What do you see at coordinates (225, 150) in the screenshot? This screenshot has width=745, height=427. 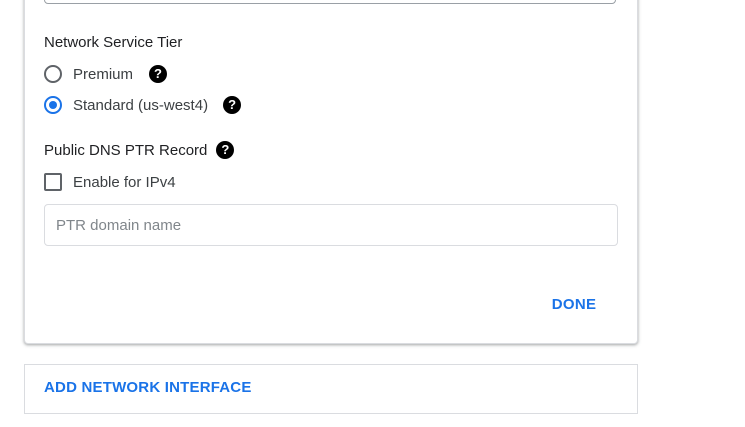 I see `ptr-record-help-icon: ?` at bounding box center [225, 150].